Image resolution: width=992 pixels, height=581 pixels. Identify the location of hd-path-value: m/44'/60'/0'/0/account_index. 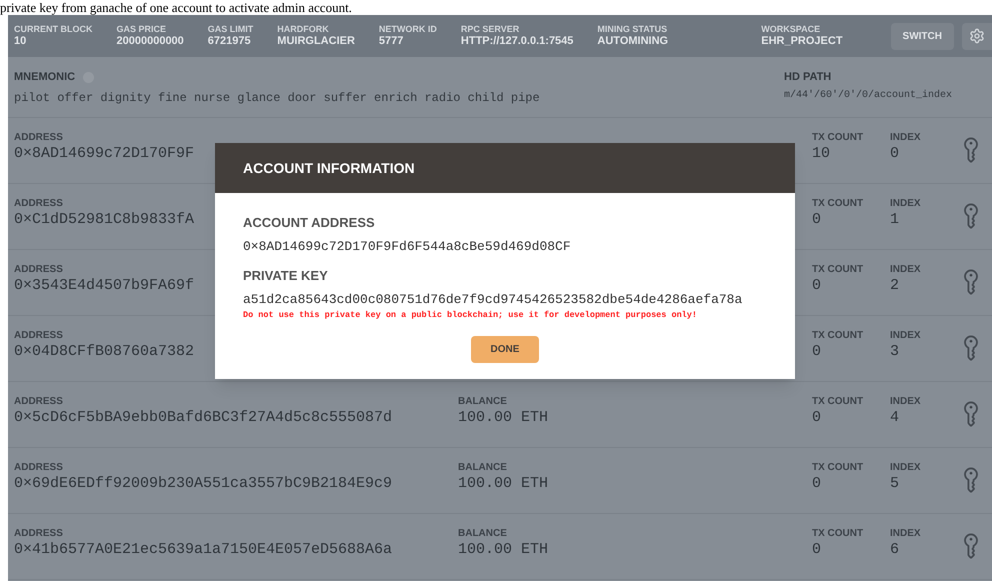
(868, 95).